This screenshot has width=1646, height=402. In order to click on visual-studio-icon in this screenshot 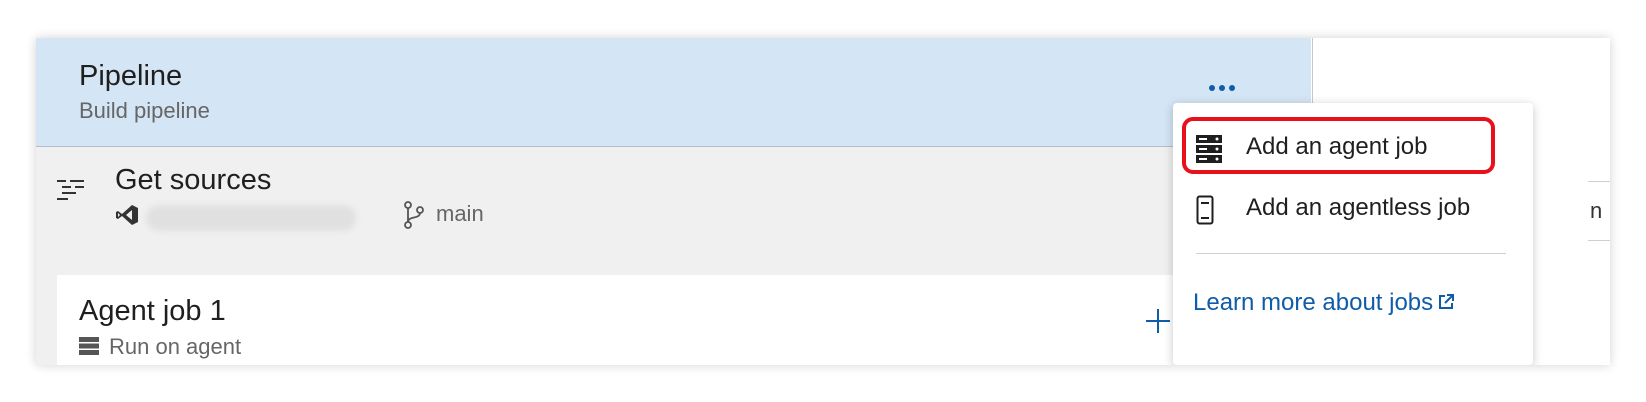, I will do `click(127, 215)`.